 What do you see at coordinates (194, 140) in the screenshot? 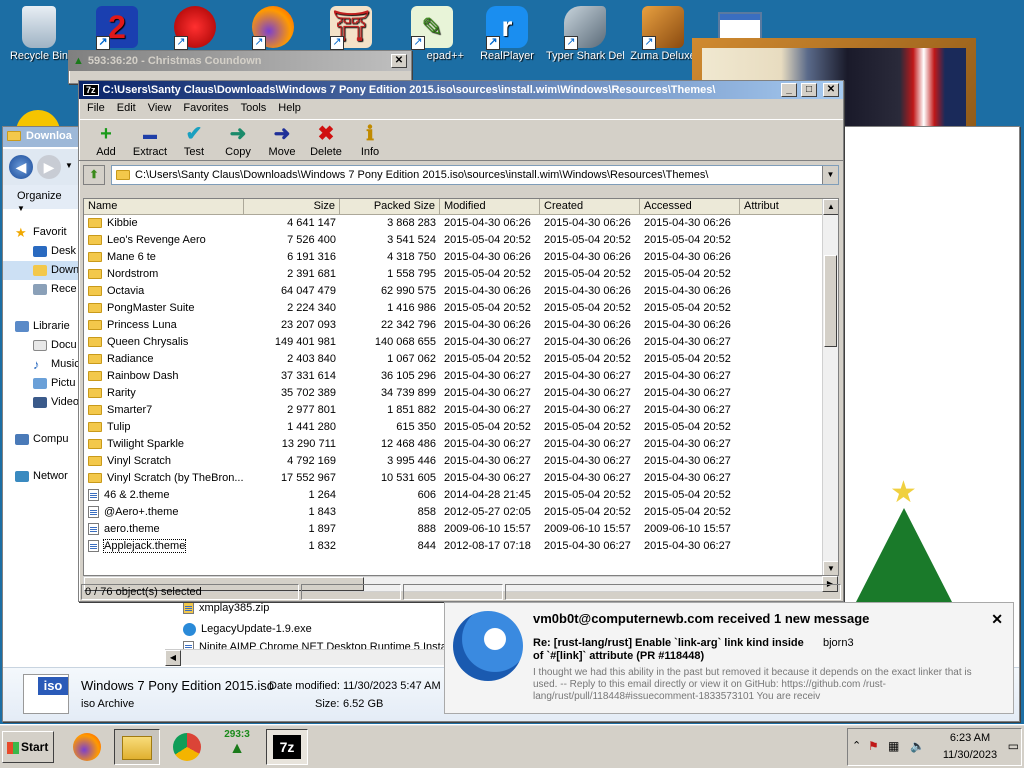
I see `test-button: ✔ Test` at bounding box center [194, 140].